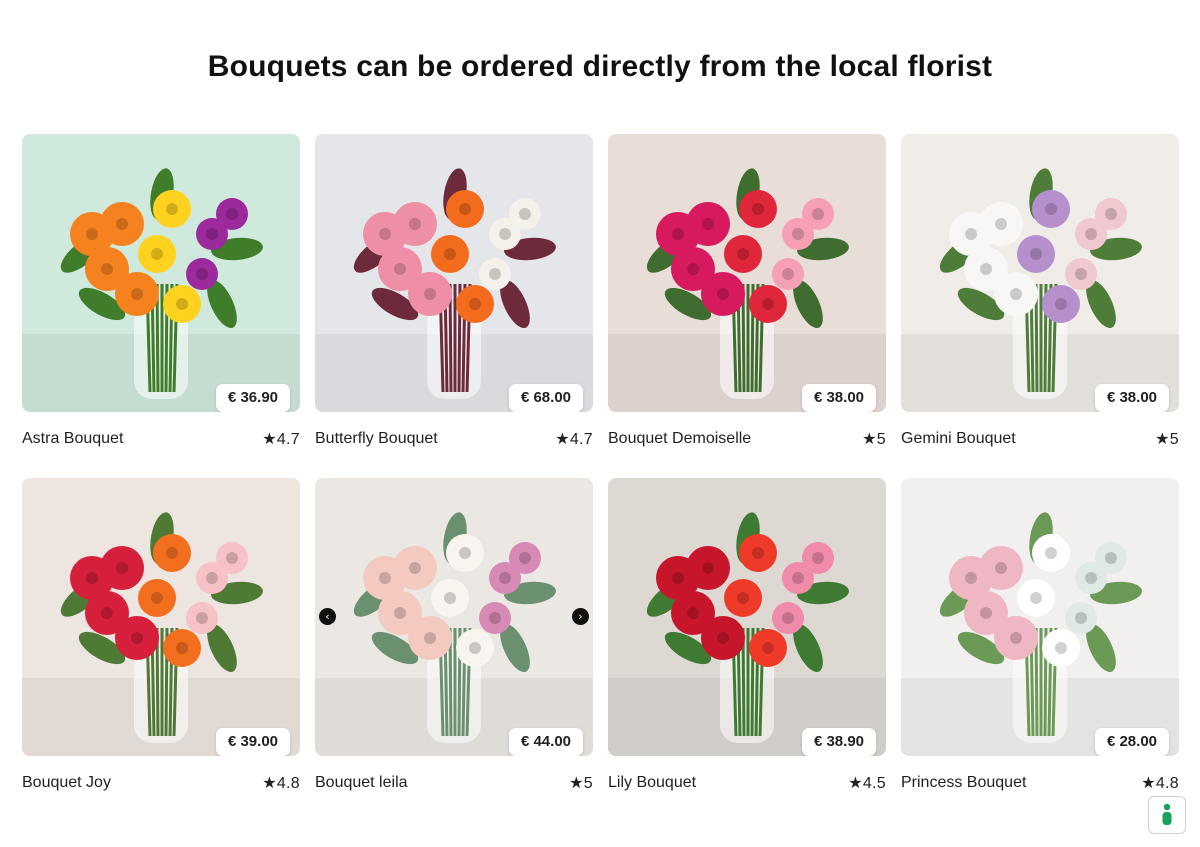 This screenshot has height=847, width=1200. Describe the element at coordinates (679, 439) in the screenshot. I see `product-name: Bouquet Demoiselle` at that location.